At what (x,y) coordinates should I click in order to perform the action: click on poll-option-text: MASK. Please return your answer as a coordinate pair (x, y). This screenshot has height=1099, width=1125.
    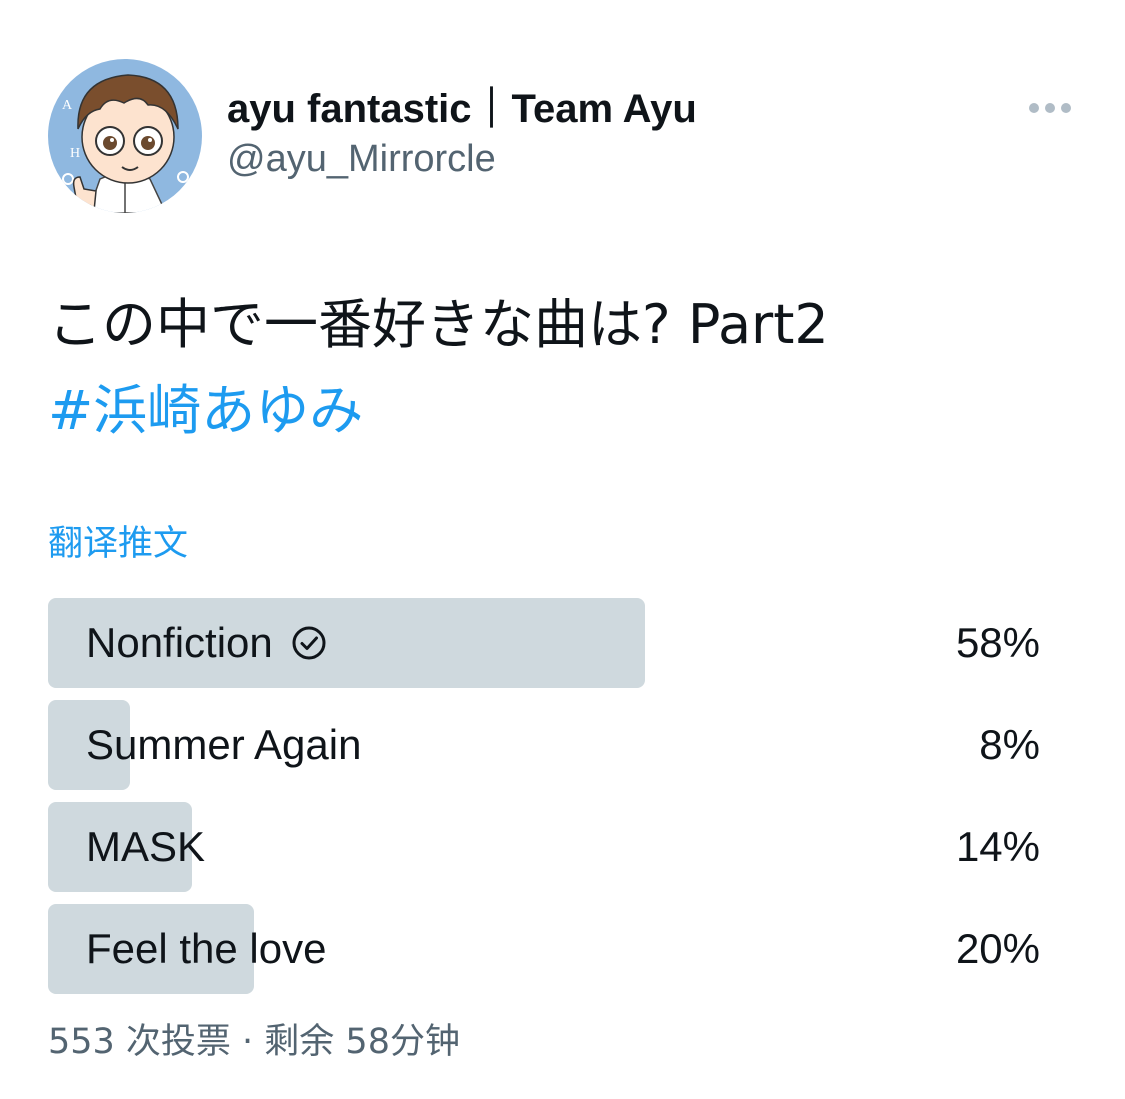
    Looking at the image, I should click on (146, 846).